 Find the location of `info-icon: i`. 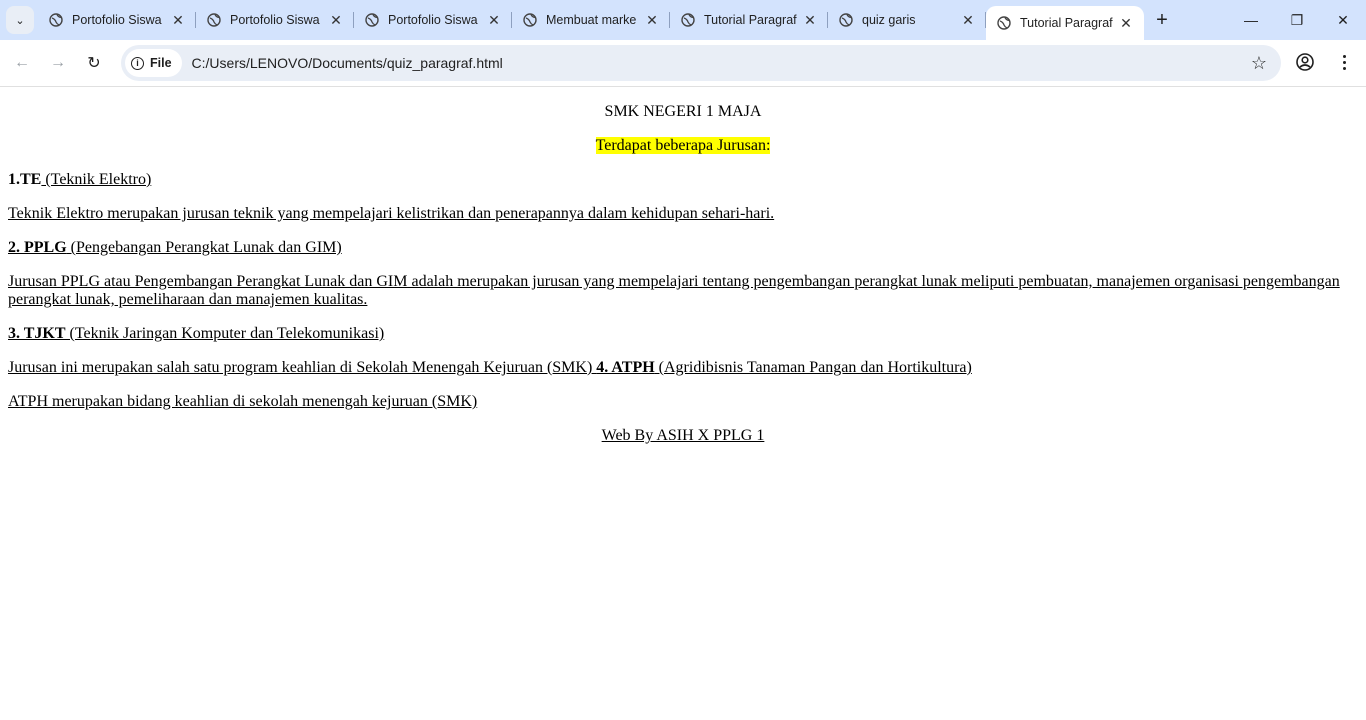

info-icon: i is located at coordinates (137, 63).